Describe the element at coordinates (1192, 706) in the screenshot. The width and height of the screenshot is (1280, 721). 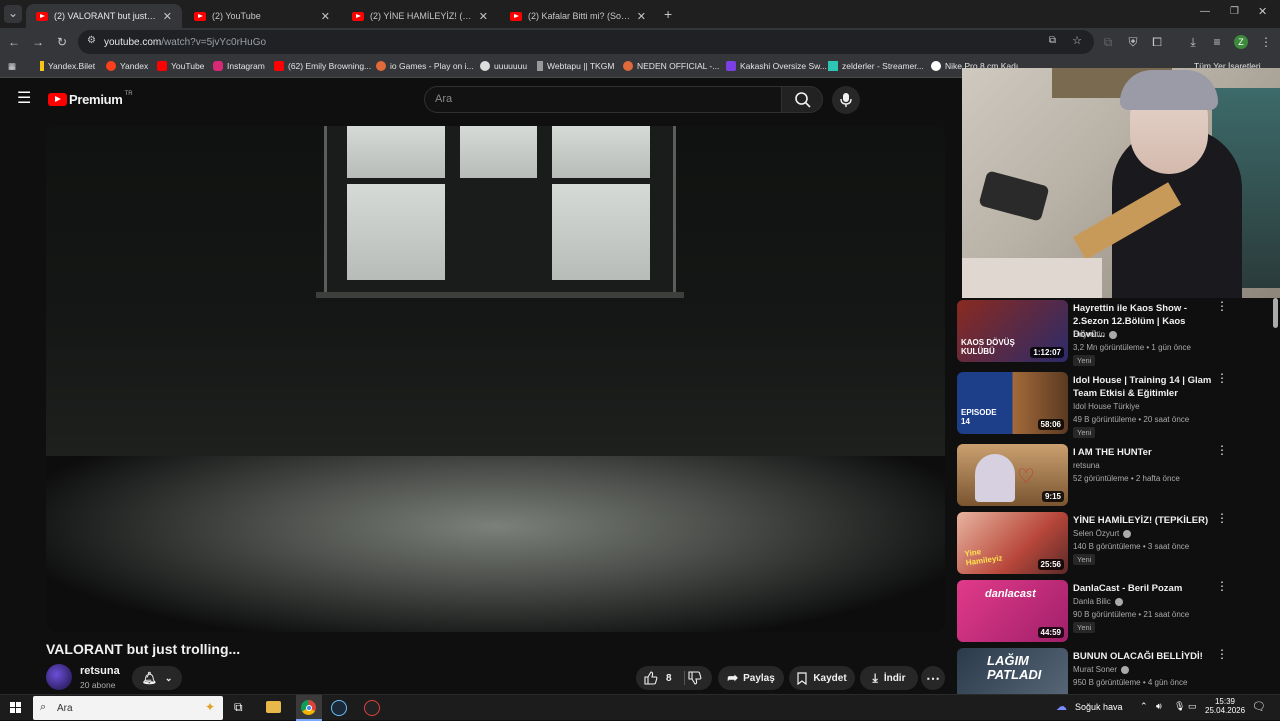
I see `network-icon: ▭` at that location.